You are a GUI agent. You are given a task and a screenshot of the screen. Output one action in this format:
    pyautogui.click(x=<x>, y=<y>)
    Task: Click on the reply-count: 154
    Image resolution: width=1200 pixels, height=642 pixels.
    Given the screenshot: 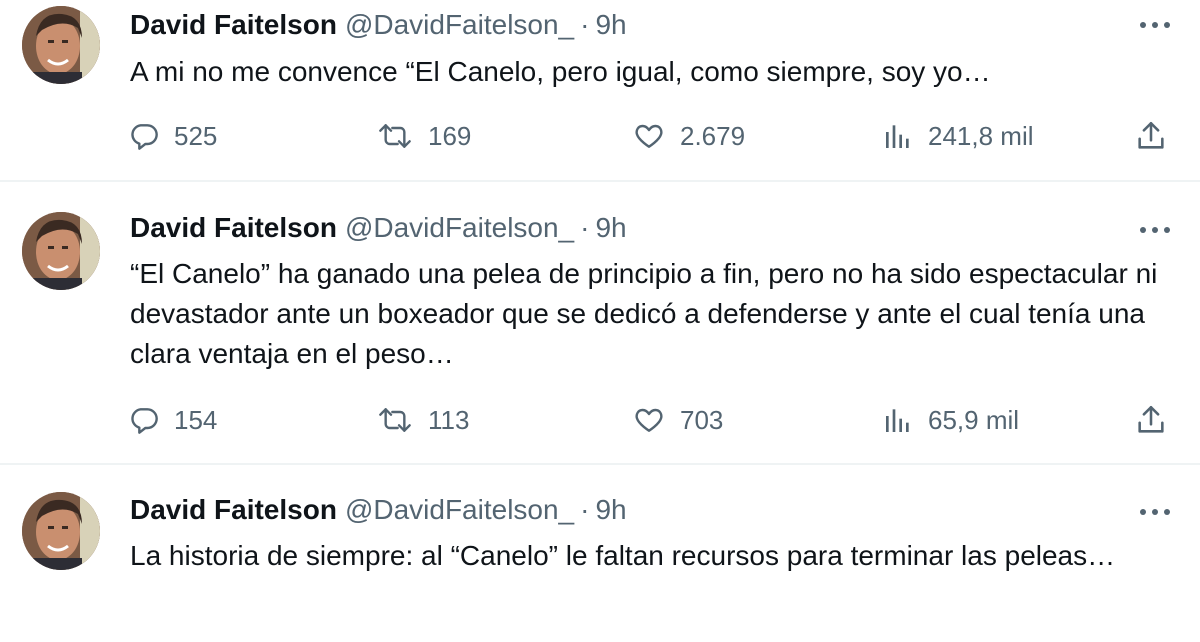 What is the action you would take?
    pyautogui.click(x=196, y=419)
    